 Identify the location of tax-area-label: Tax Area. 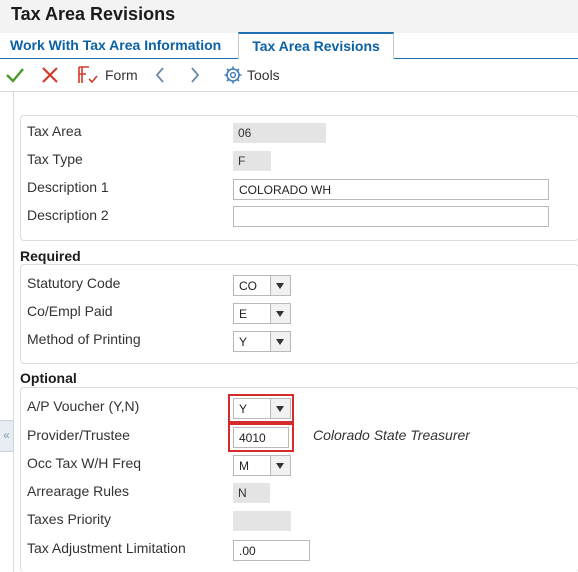
(54, 131).